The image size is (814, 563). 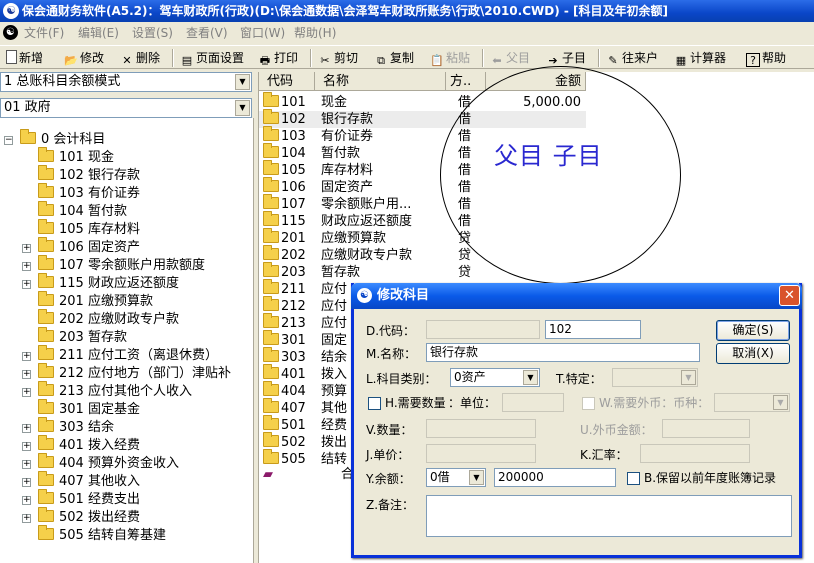 What do you see at coordinates (364, 295) in the screenshot?
I see `dialog-app-icon: ☯` at bounding box center [364, 295].